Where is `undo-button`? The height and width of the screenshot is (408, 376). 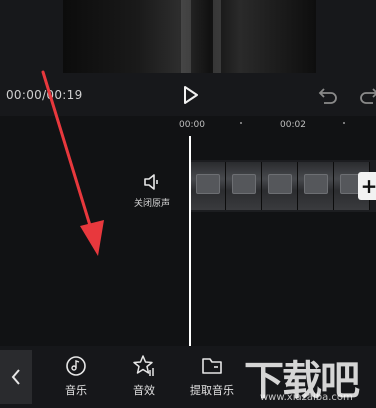
undo-button is located at coordinates (329, 95).